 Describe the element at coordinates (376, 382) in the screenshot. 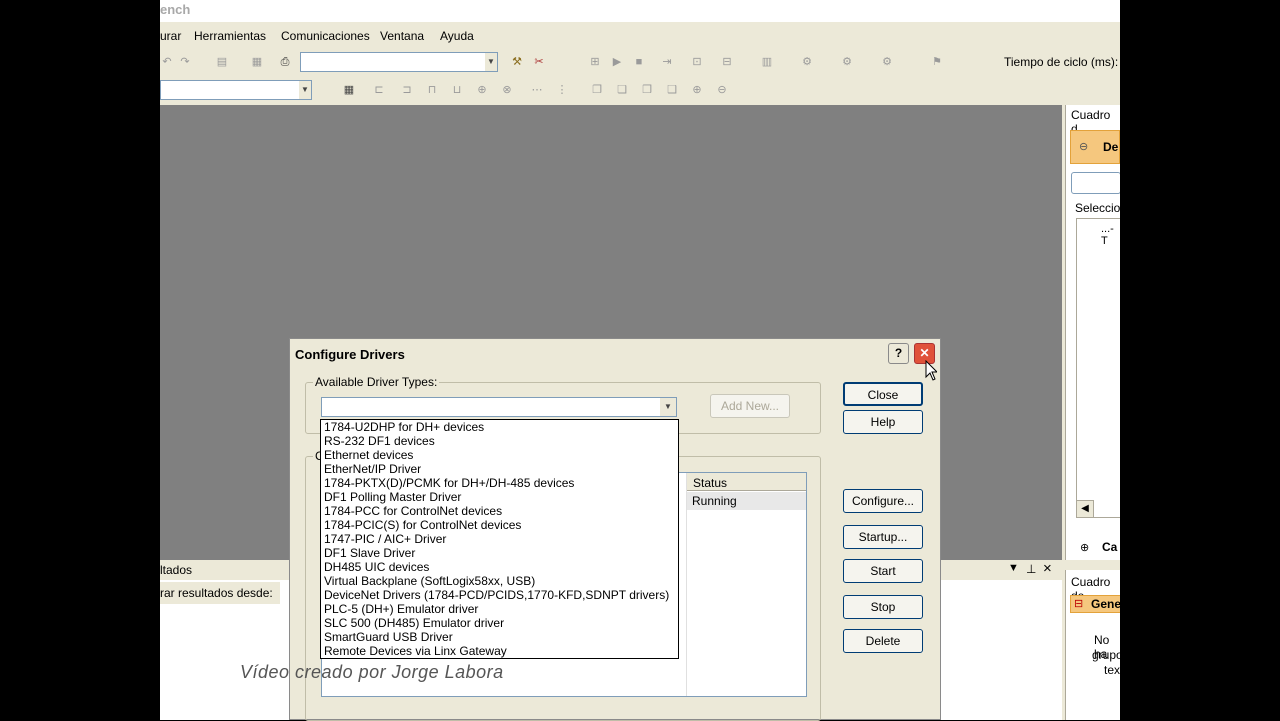

I see `available-types-label: Available Driver Types:` at that location.